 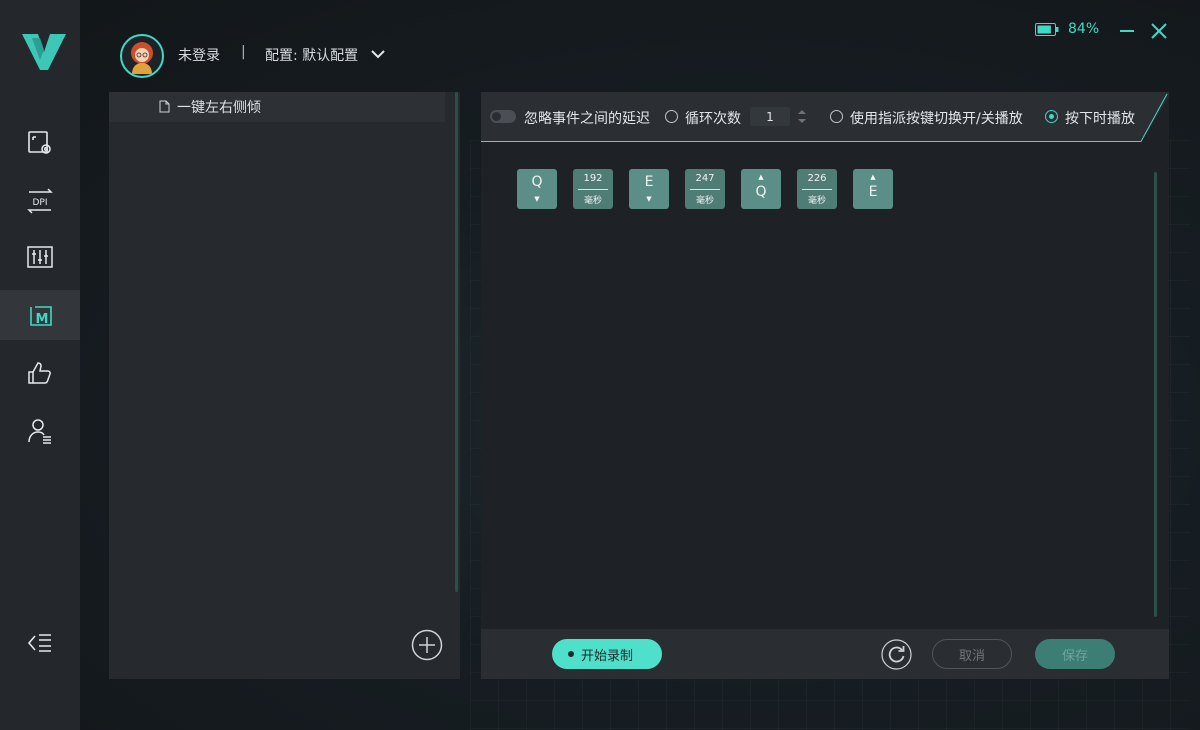 What do you see at coordinates (802, 116) in the screenshot?
I see `loop-count-stepper` at bounding box center [802, 116].